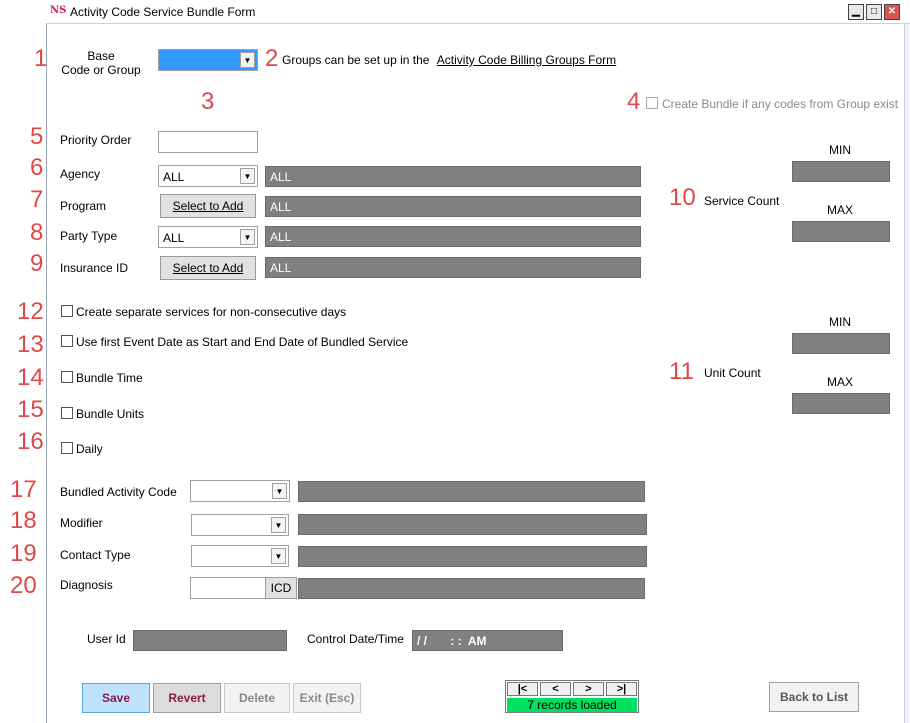 This screenshot has width=910, height=723. Describe the element at coordinates (652, 103) in the screenshot. I see `create-bundle-checkbox` at that location.